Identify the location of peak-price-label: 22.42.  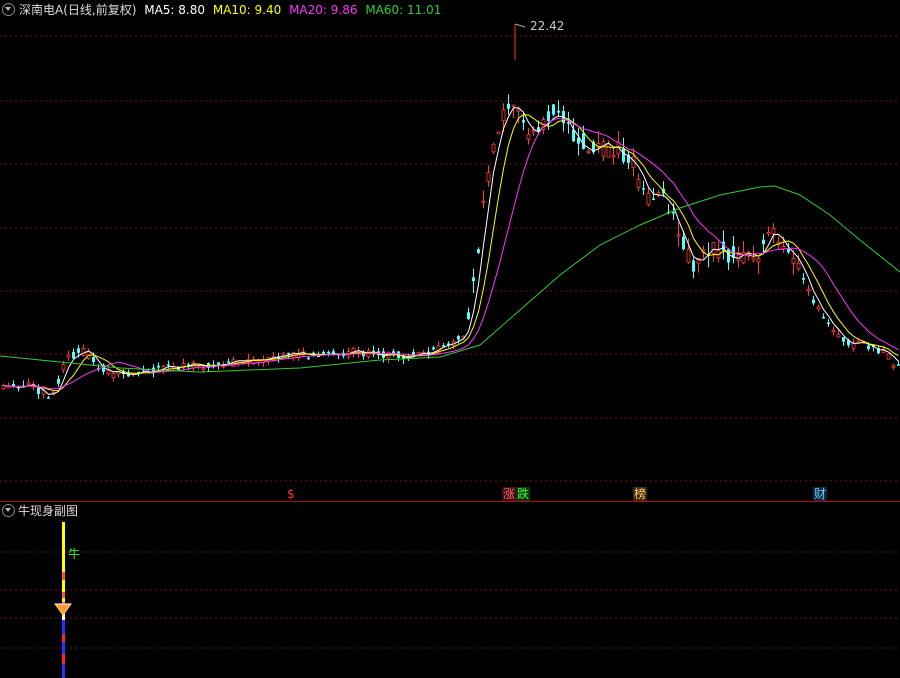
(547, 26).